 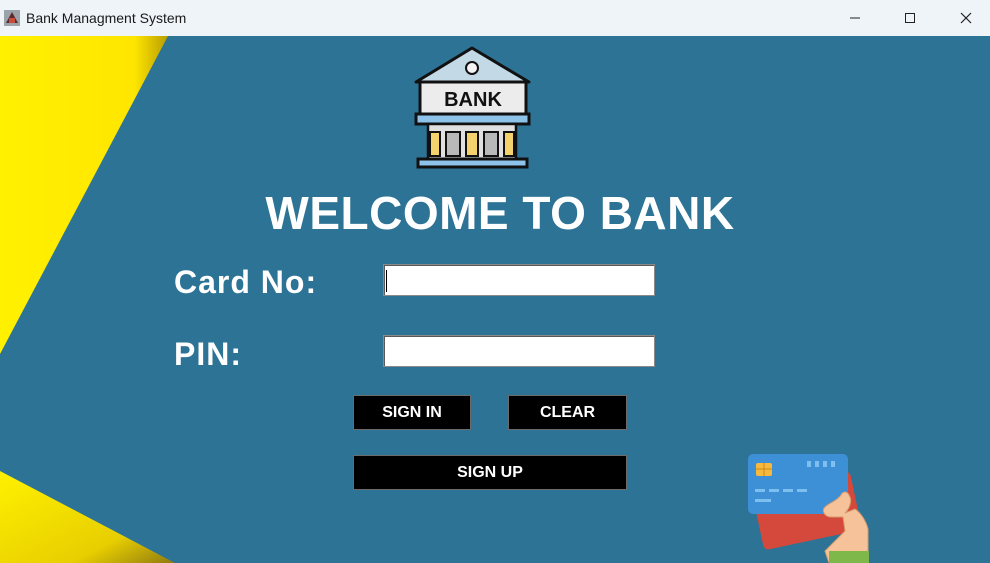 I want to click on close-icon, so click(x=966, y=18).